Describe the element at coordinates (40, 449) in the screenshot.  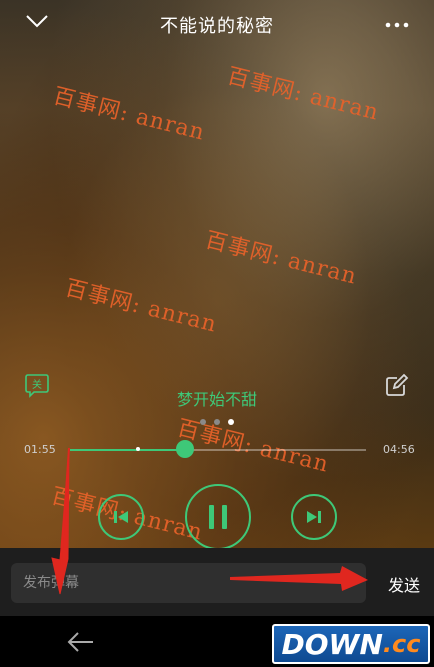
I see `elapsed-time: 01:55` at that location.